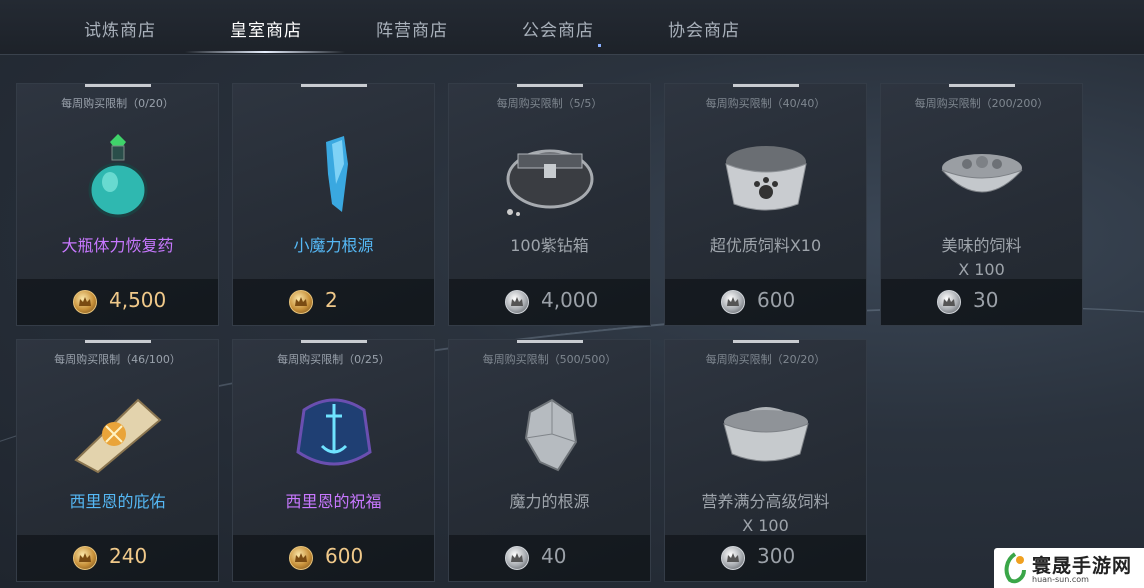  I want to click on watermark-badge: 寰晟手游网 huan-sun.com, so click(1069, 568).